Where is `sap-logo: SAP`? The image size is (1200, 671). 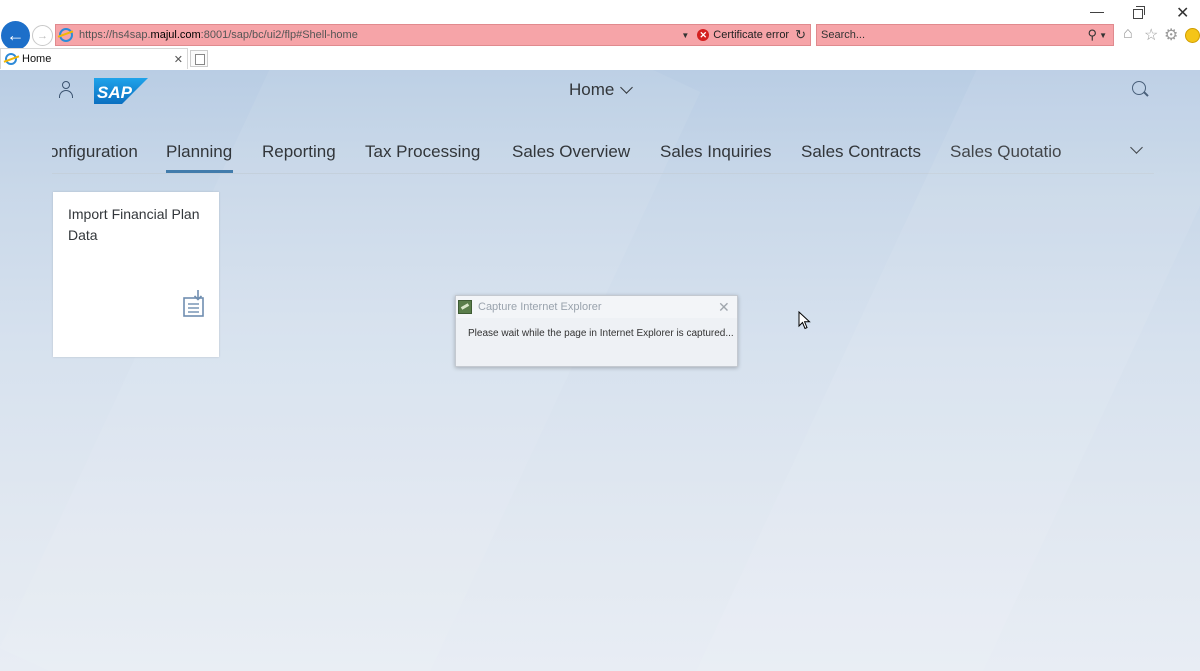
sap-logo: SAP is located at coordinates (121, 91).